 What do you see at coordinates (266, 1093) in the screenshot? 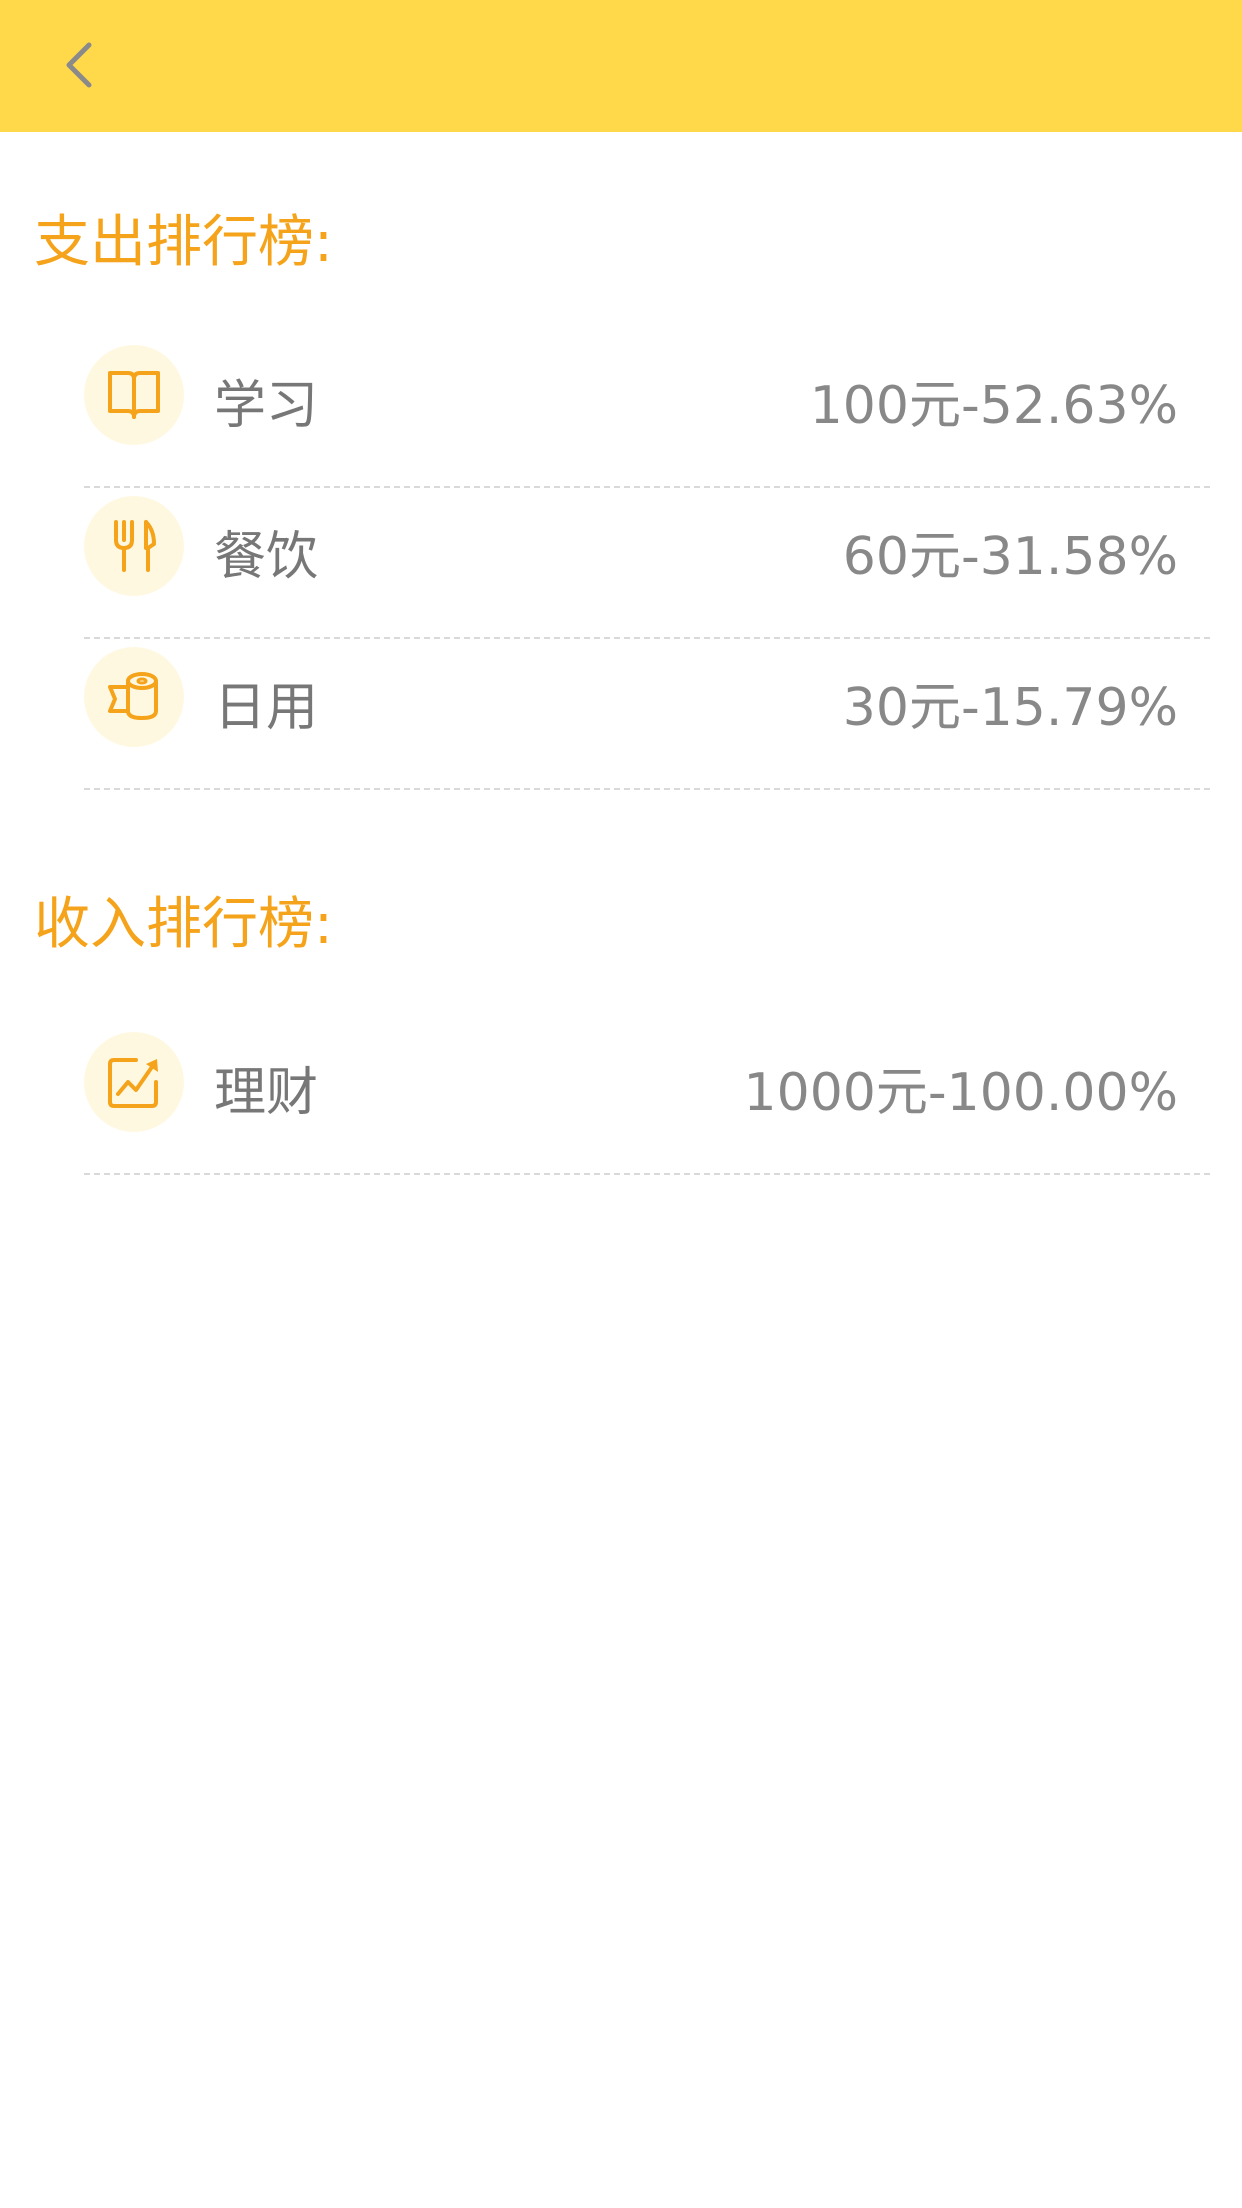
I see `category-label: 理财` at bounding box center [266, 1093].